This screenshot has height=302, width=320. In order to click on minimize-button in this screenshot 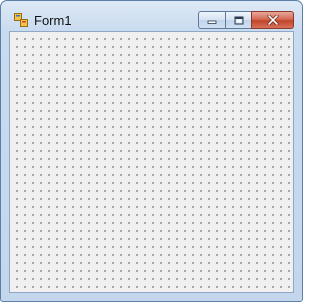, I will do `click(211, 20)`.